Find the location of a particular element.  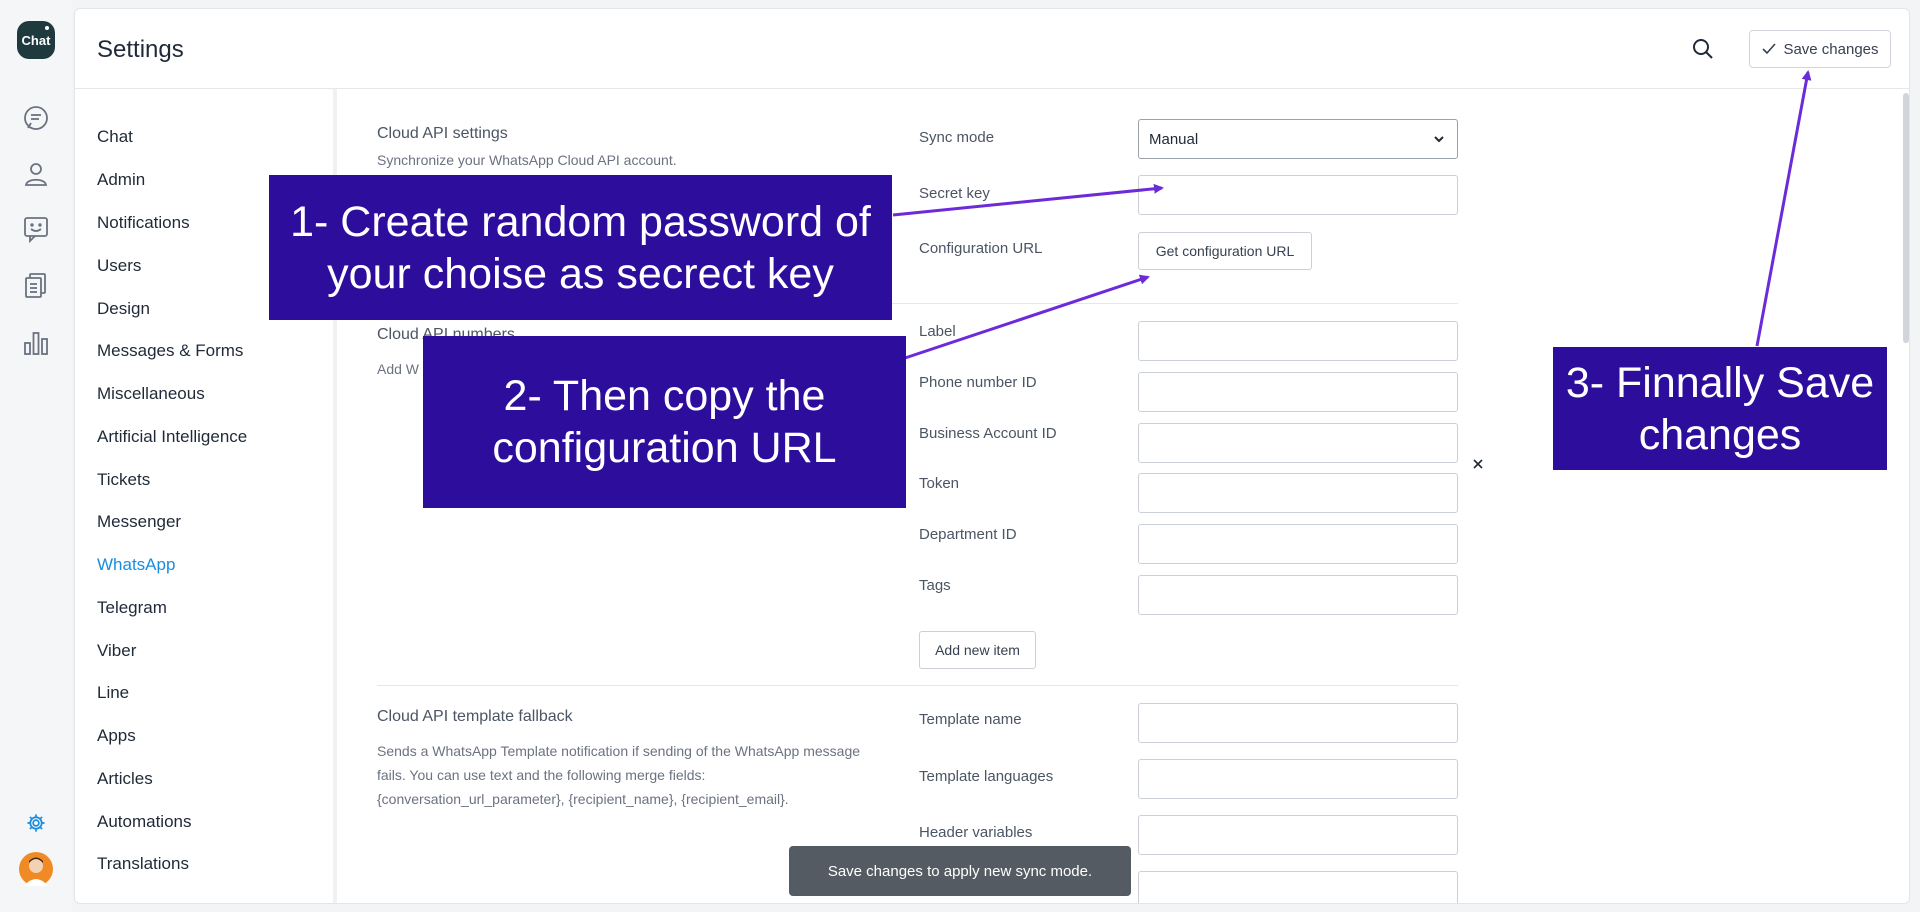

toast-text: Save changes to apply new sync mode. is located at coordinates (960, 871).